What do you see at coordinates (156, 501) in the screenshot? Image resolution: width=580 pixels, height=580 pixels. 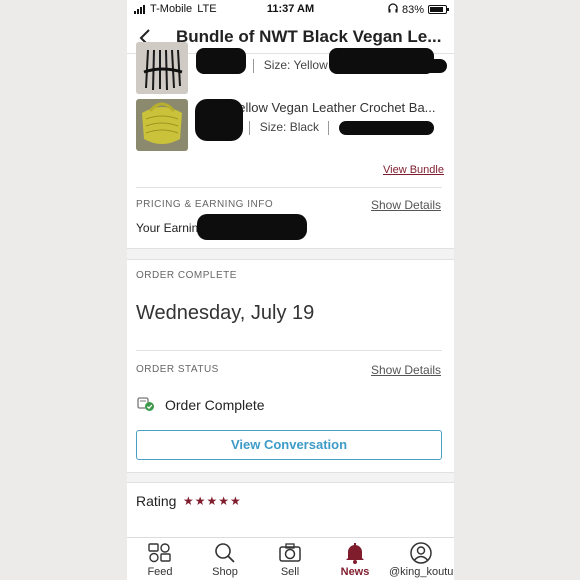 I see `rating-label: Rating` at bounding box center [156, 501].